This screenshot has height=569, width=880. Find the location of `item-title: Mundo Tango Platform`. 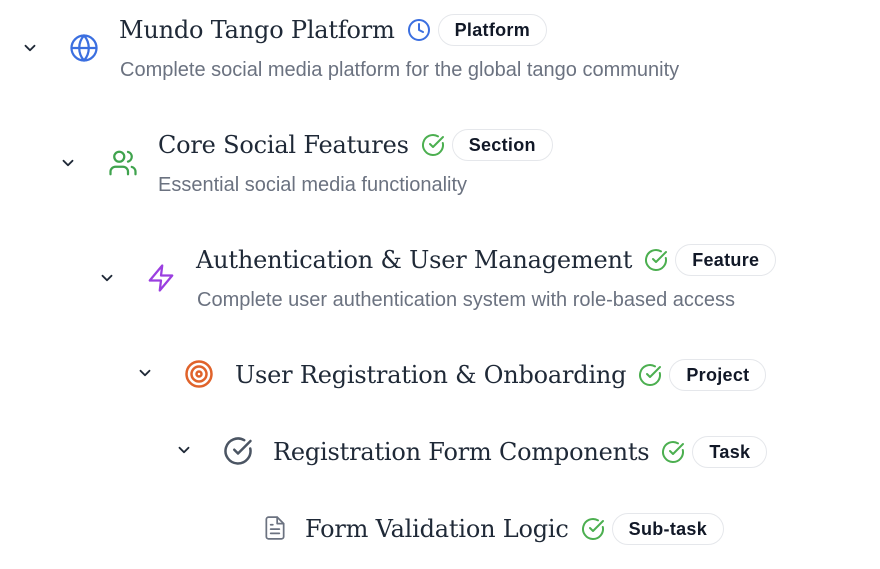

item-title: Mundo Tango Platform is located at coordinates (257, 30).